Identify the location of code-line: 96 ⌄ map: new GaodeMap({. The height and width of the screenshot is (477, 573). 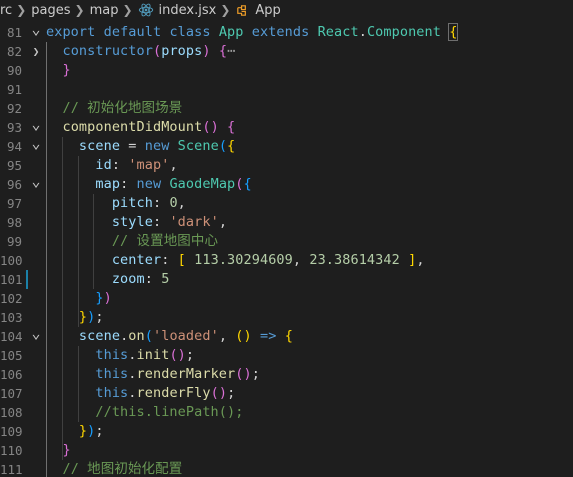
(286, 184).